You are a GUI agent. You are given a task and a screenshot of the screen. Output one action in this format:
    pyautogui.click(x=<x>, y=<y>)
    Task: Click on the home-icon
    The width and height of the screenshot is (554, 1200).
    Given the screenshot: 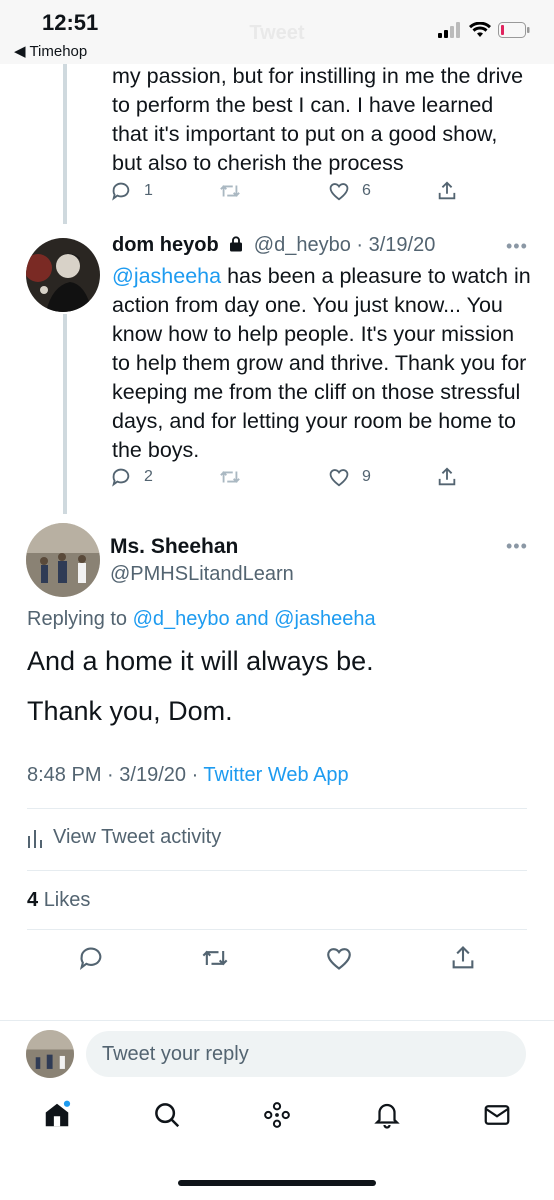 What is the action you would take?
    pyautogui.click(x=58, y=1113)
    